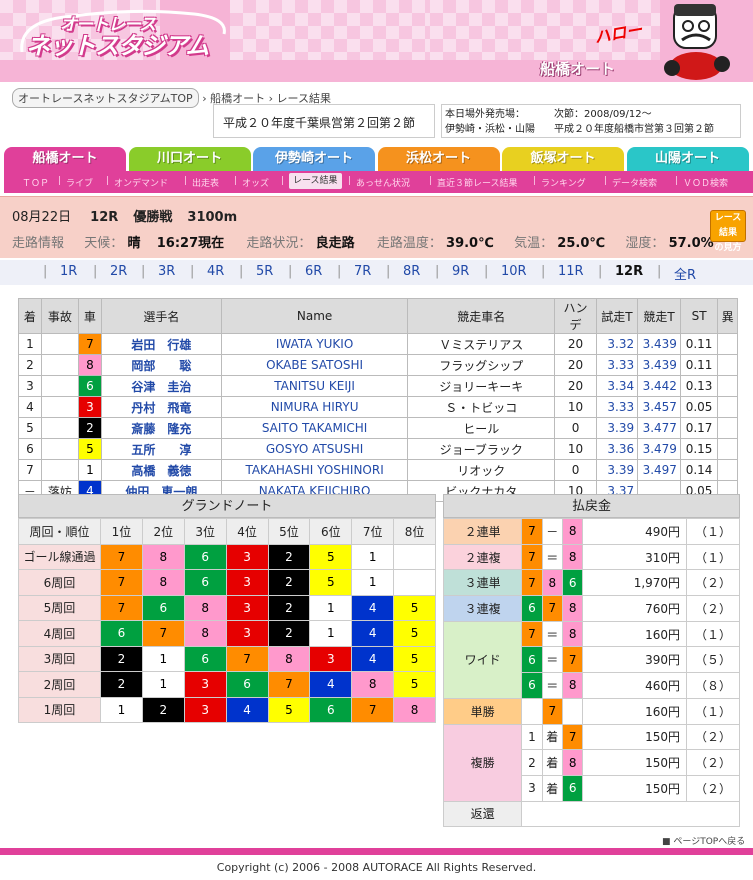  What do you see at coordinates (161, 365) in the screenshot?
I see `rider-name-link: 岡部 聡` at bounding box center [161, 365].